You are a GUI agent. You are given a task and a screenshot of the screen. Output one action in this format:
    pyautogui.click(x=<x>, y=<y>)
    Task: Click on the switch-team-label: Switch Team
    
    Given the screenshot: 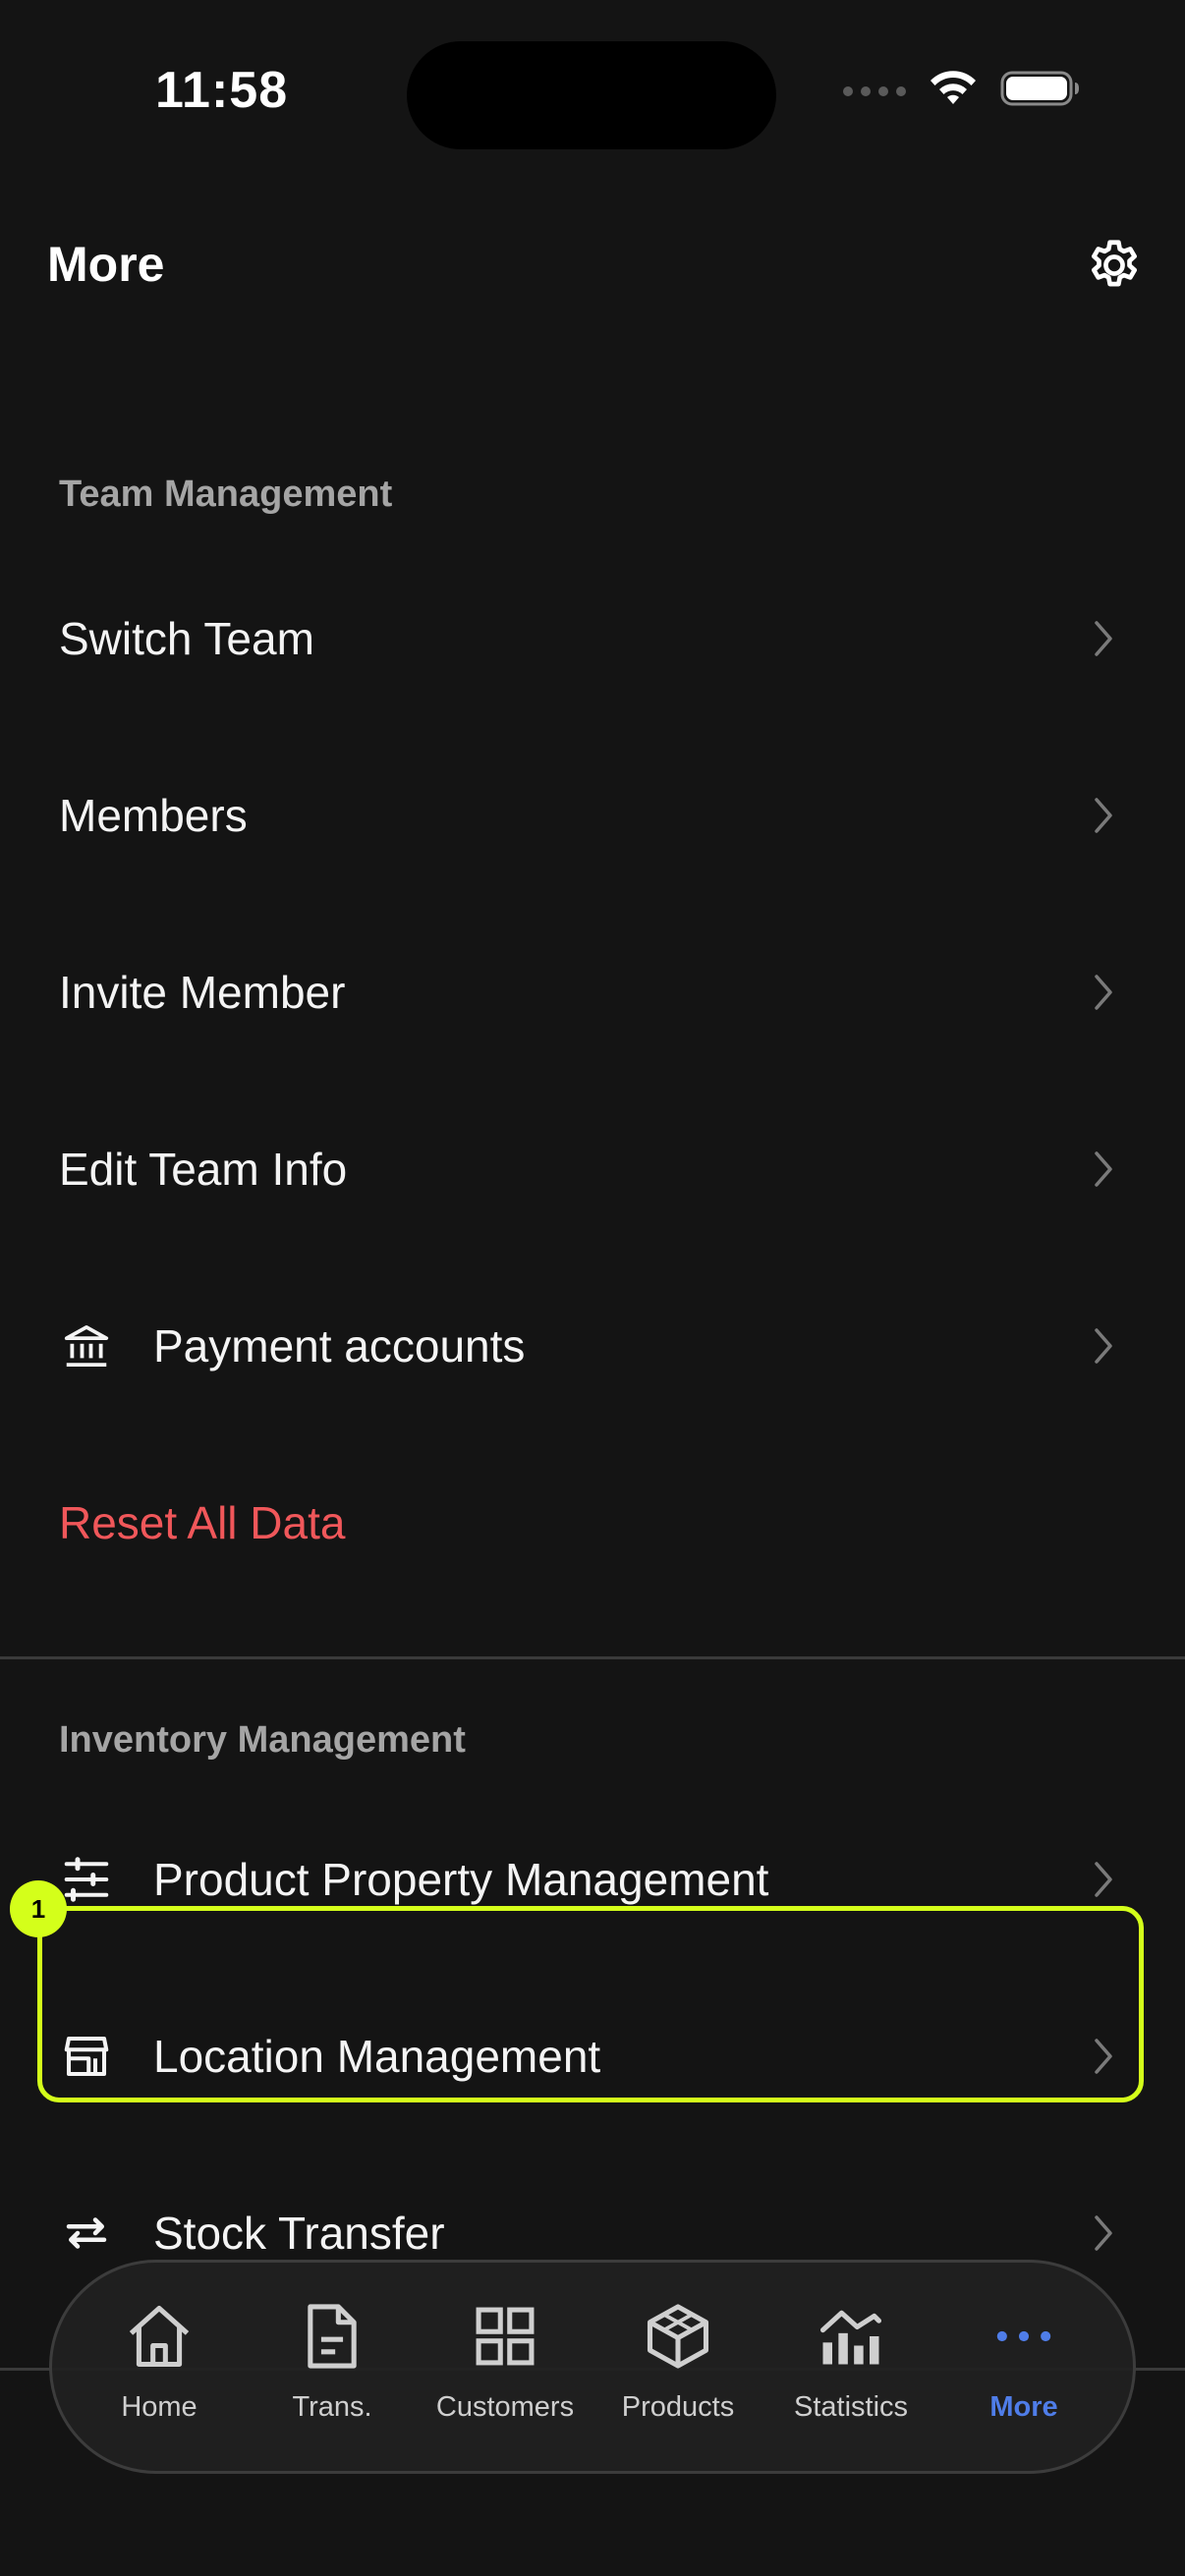 What is the action you would take?
    pyautogui.click(x=186, y=638)
    